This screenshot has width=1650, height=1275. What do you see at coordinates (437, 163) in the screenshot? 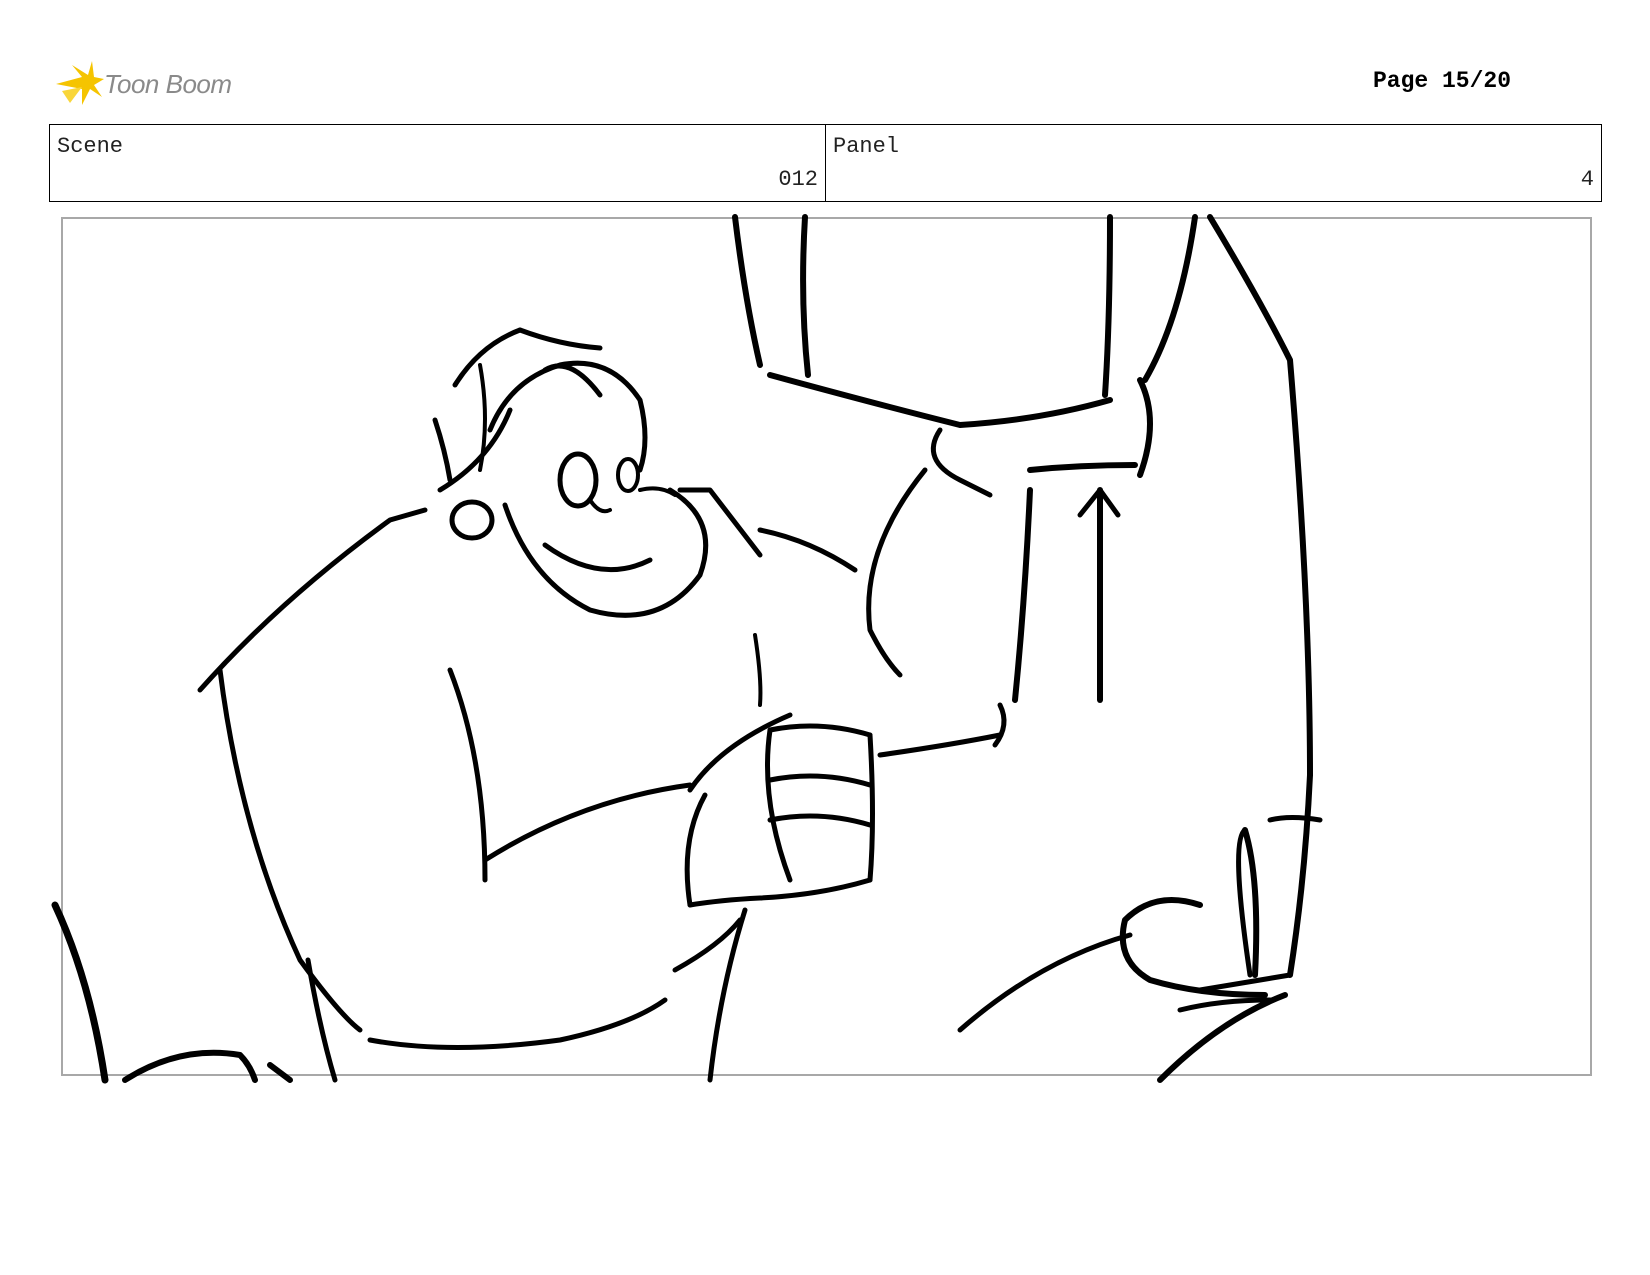
I see `scene-cell: Scene 012` at bounding box center [437, 163].